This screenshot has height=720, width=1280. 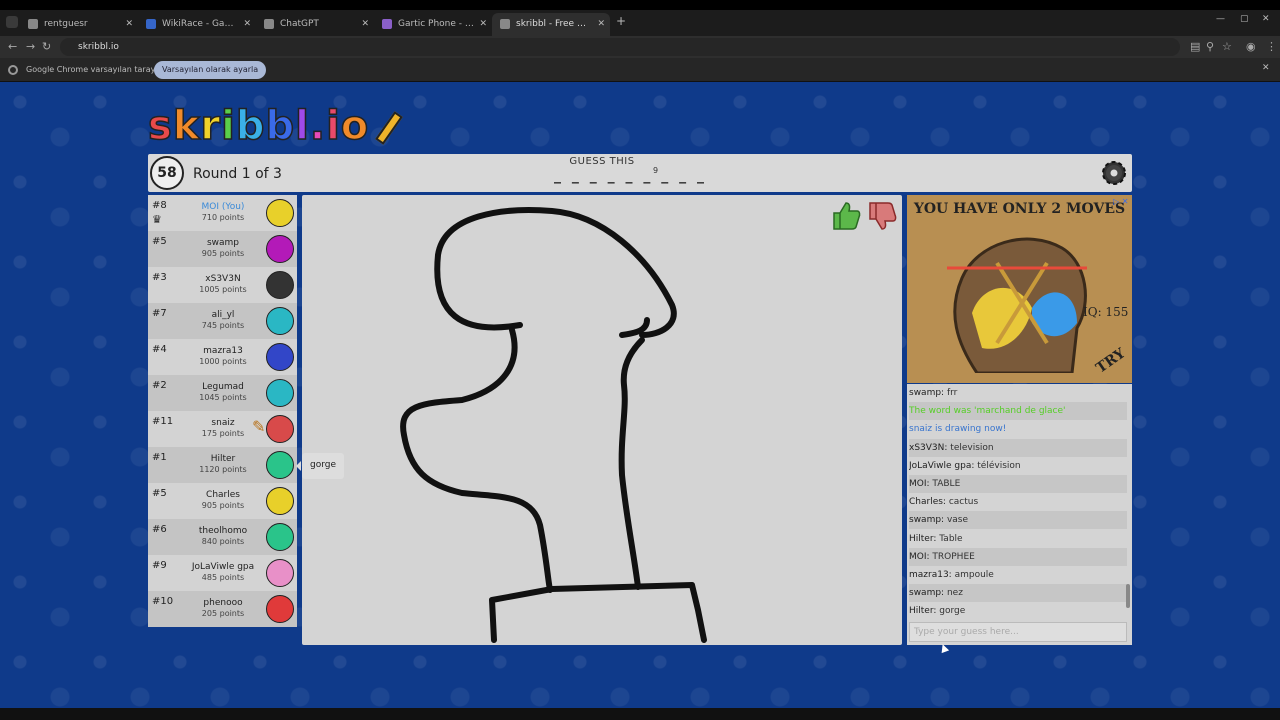 I want to click on new-tab-icon: +, so click(x=621, y=21).